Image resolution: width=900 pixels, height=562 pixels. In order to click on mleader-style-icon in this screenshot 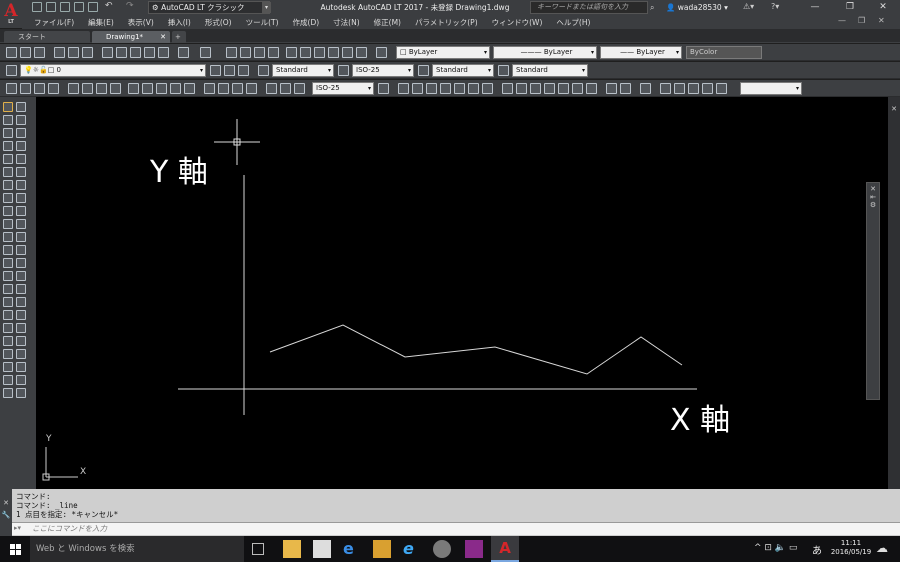, I will do `click(503, 70)`.